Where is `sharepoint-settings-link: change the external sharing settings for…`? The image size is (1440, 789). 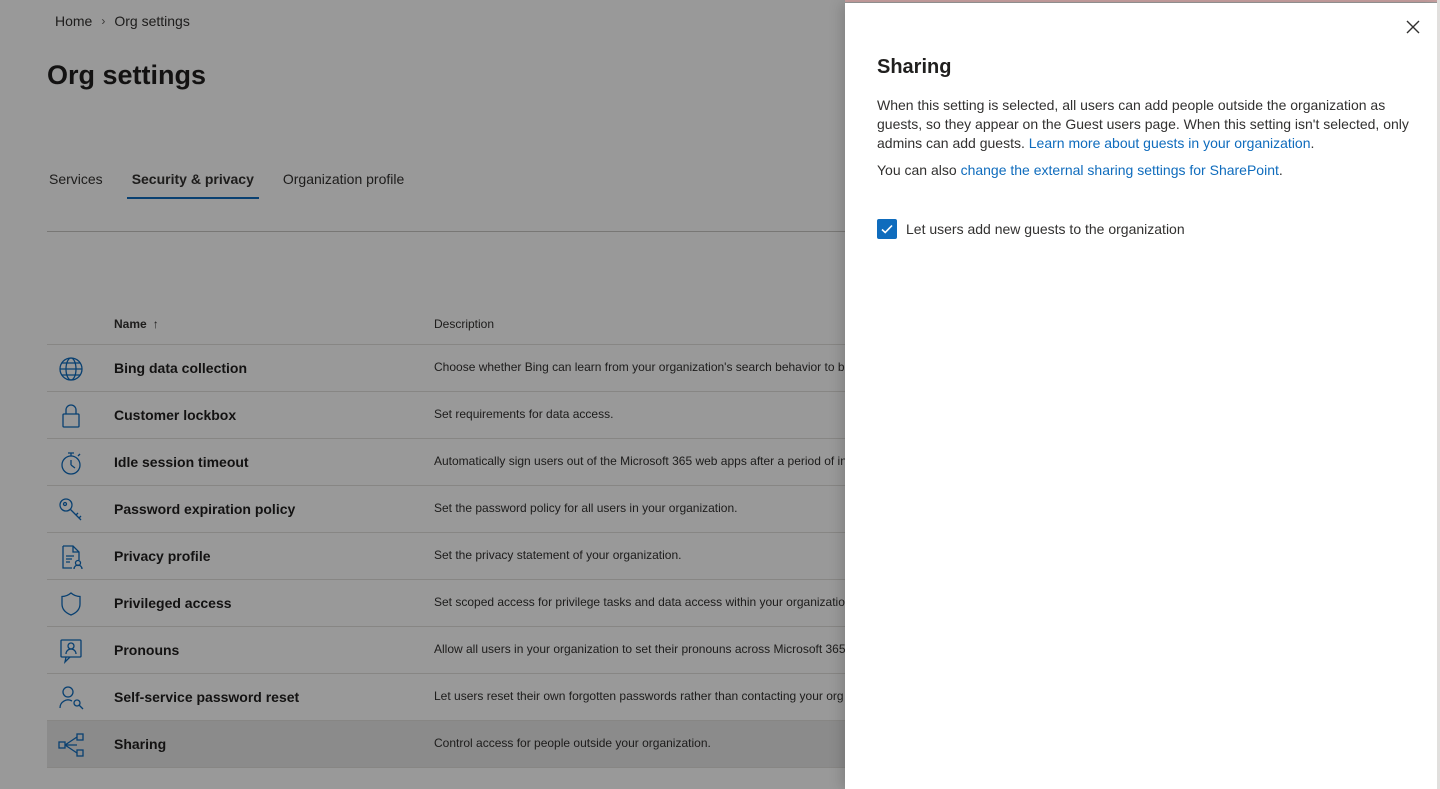 sharepoint-settings-link: change the external sharing settings for… is located at coordinates (1120, 170).